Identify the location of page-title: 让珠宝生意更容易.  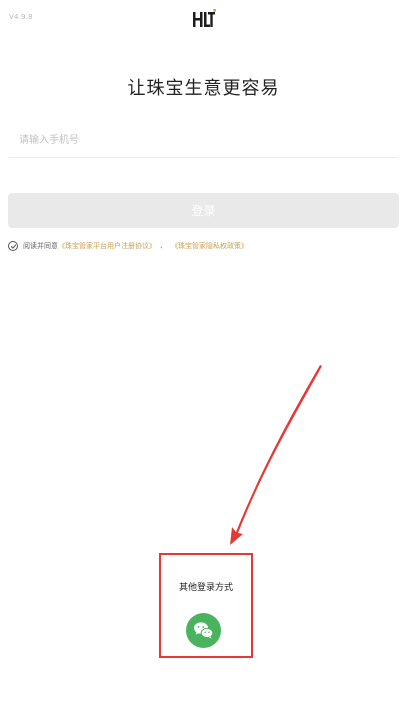
(203, 88).